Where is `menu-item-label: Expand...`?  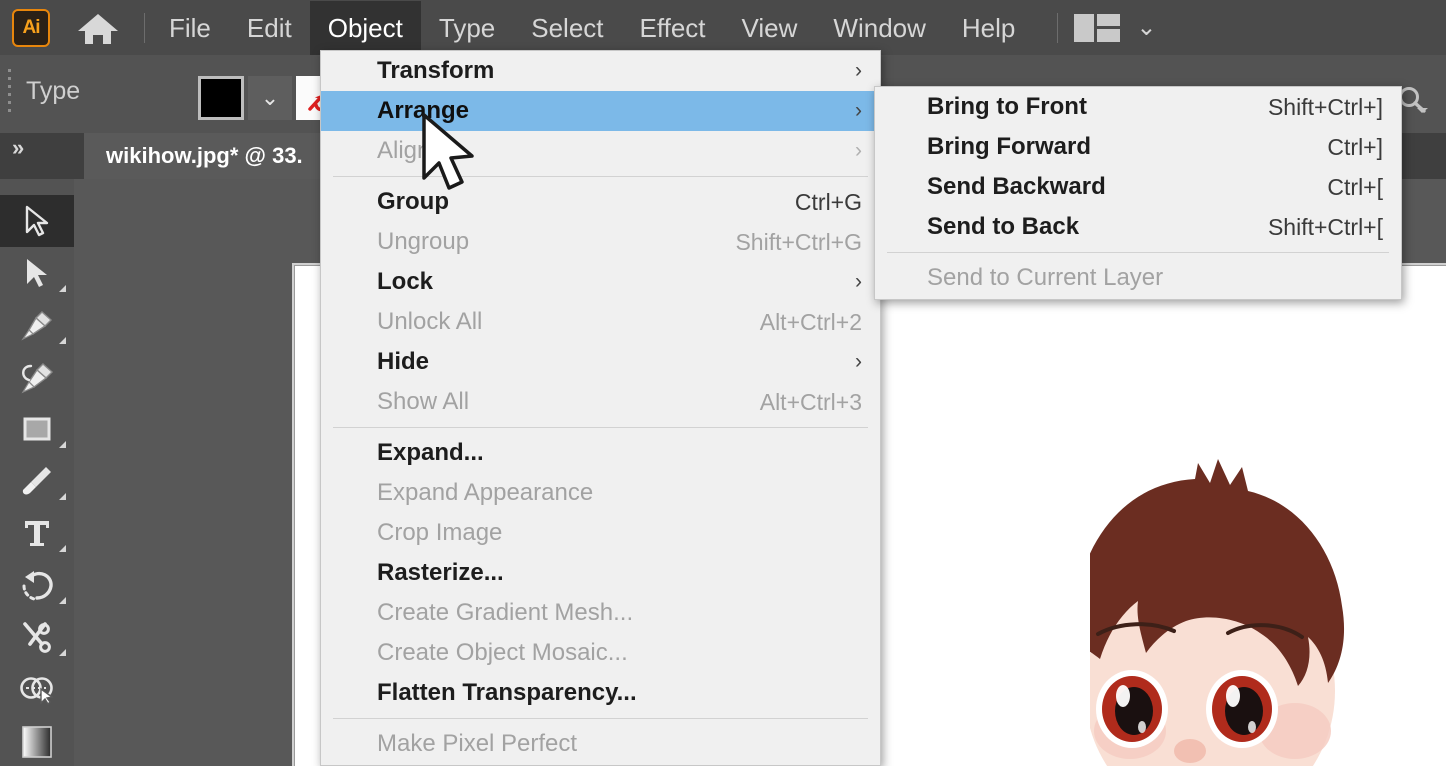
menu-item-label: Expand... is located at coordinates (430, 452).